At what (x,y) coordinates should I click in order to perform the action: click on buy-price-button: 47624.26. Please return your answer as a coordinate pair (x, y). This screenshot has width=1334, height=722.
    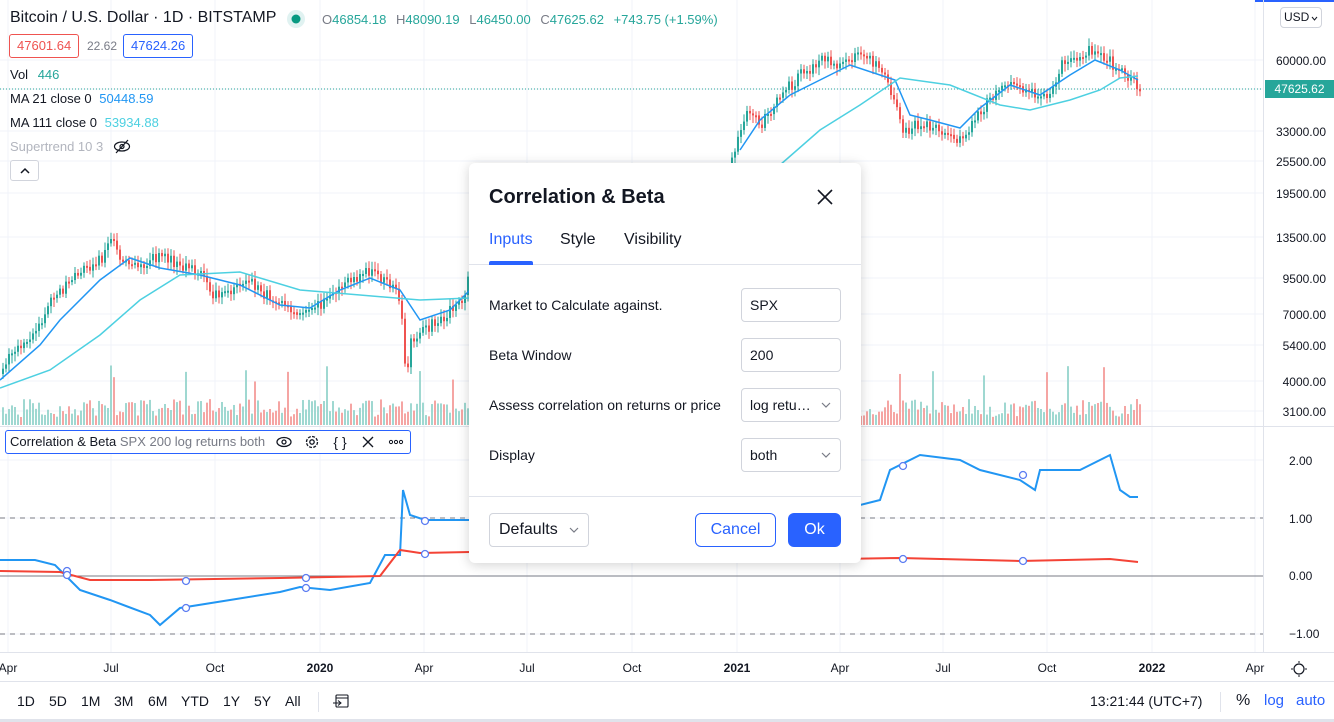
    Looking at the image, I should click on (158, 46).